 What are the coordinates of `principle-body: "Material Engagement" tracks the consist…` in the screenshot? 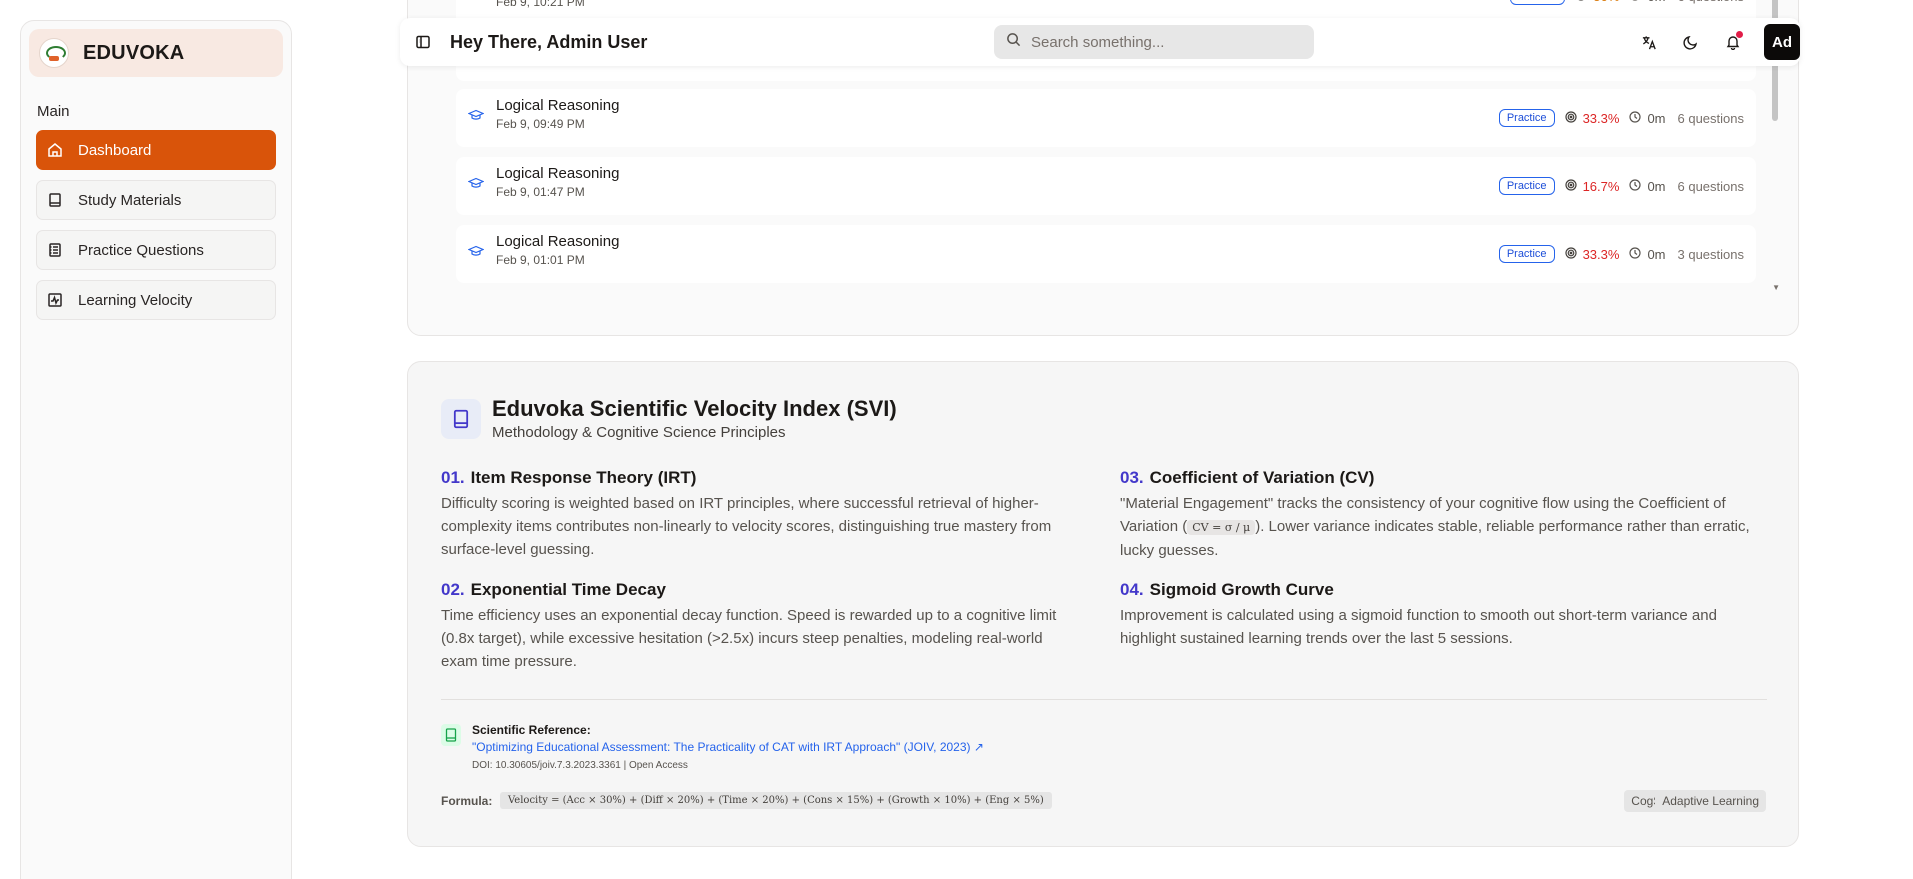 It's located at (1435, 527).